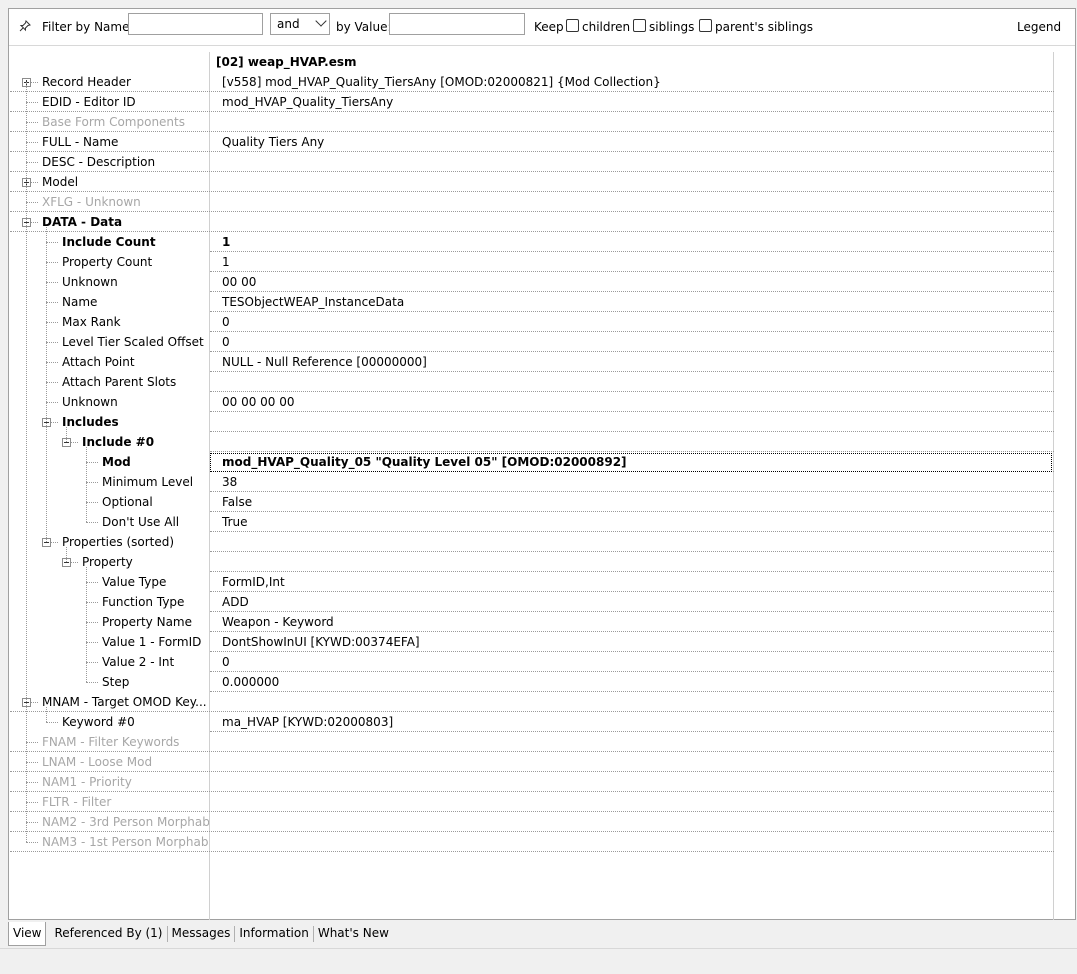 This screenshot has width=1077, height=974. What do you see at coordinates (532, 442) in the screenshot?
I see `tree-row: Include #0` at bounding box center [532, 442].